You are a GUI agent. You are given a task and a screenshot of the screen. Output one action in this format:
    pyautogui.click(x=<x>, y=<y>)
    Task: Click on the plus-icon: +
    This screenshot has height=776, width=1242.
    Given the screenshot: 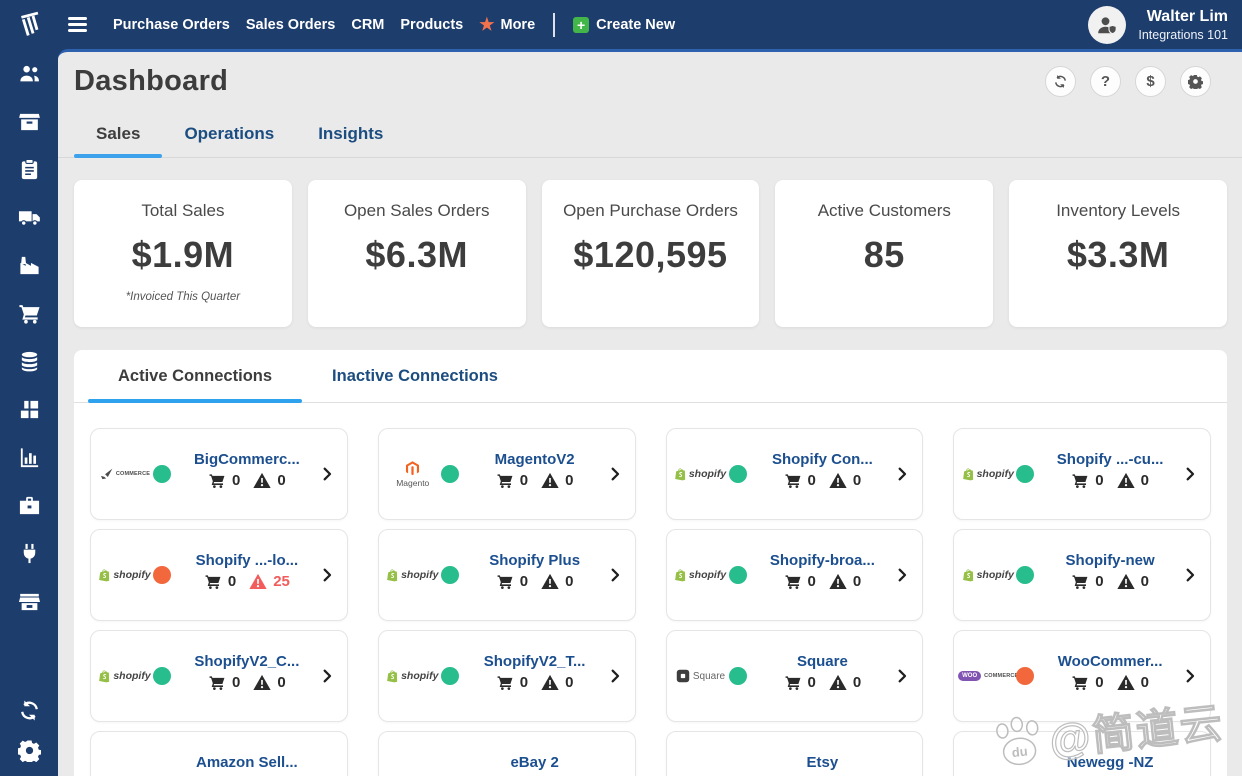 What is the action you would take?
    pyautogui.click(x=581, y=24)
    